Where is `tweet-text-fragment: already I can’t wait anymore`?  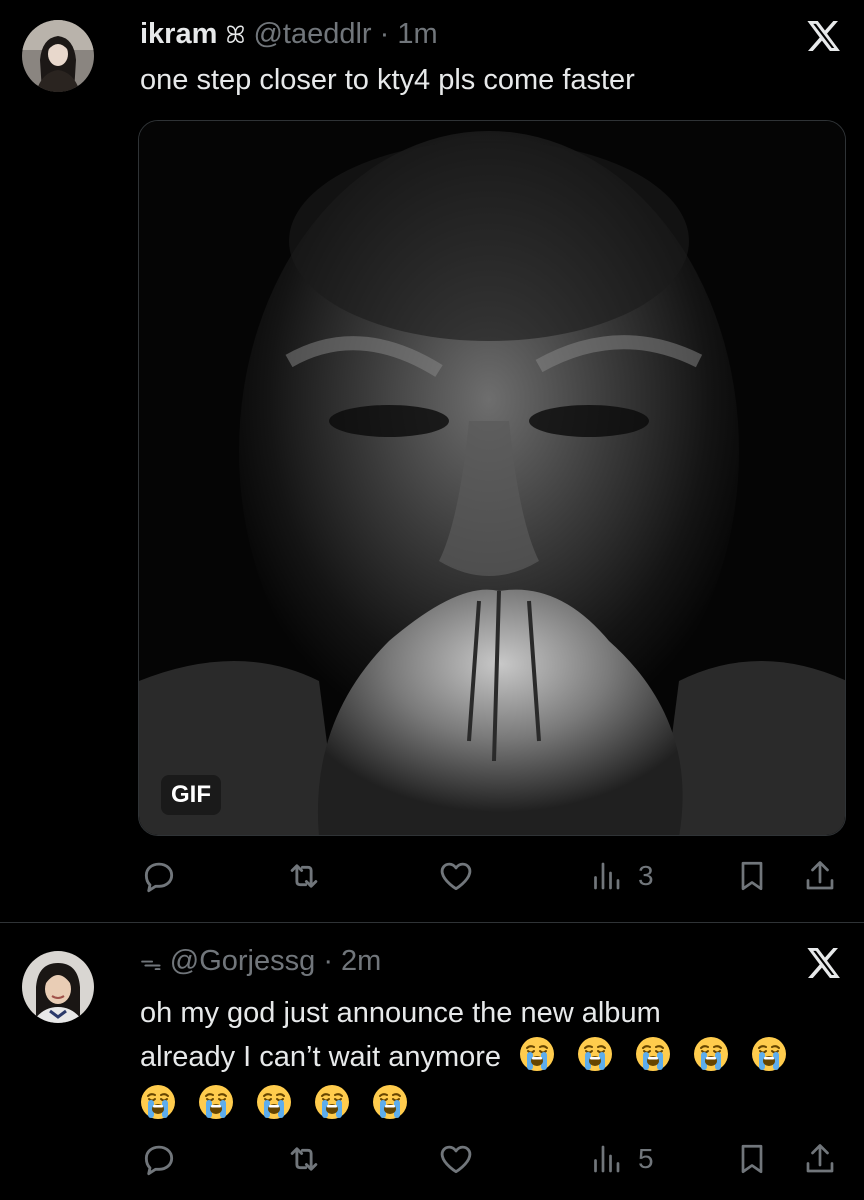
tweet-text-fragment: already I can’t wait anymore is located at coordinates (321, 1057).